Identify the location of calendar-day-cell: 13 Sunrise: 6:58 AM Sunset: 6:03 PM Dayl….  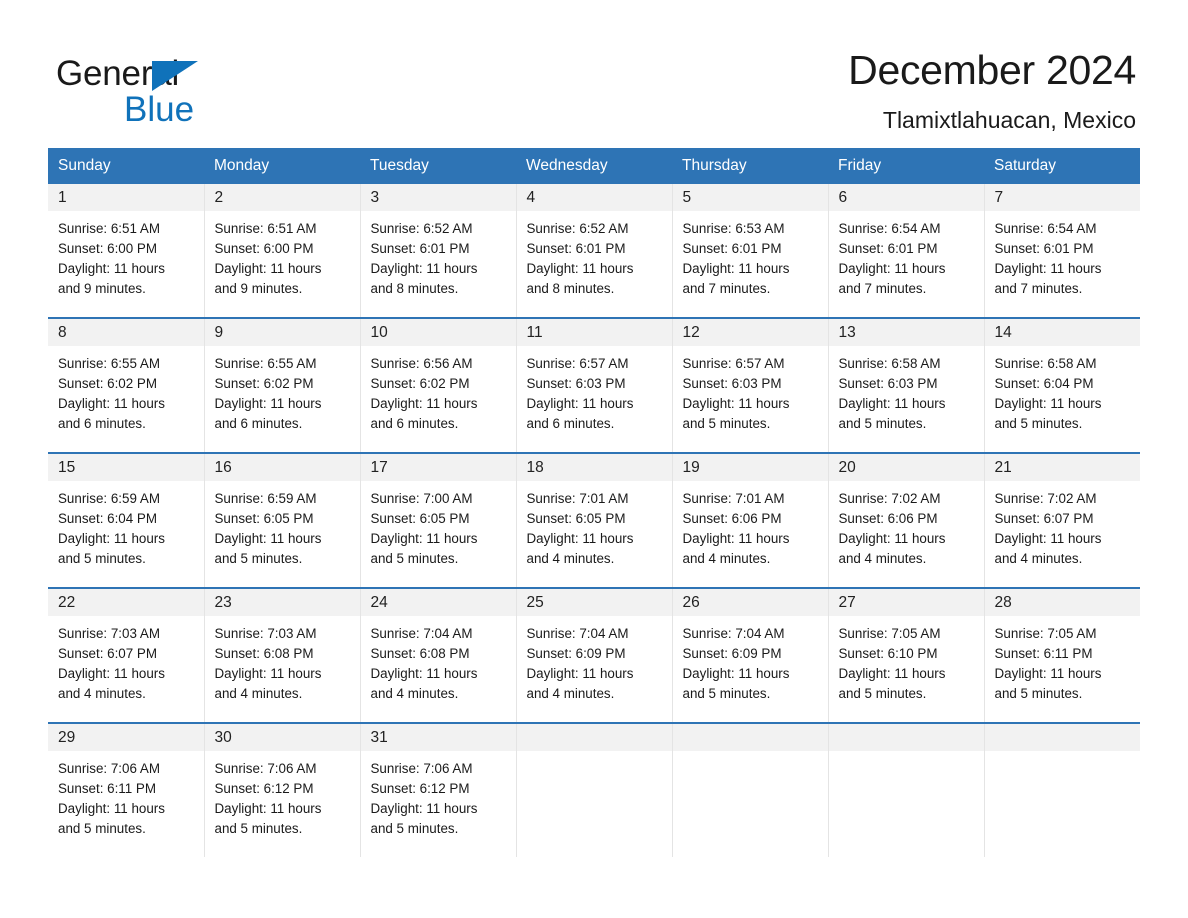
(906, 384).